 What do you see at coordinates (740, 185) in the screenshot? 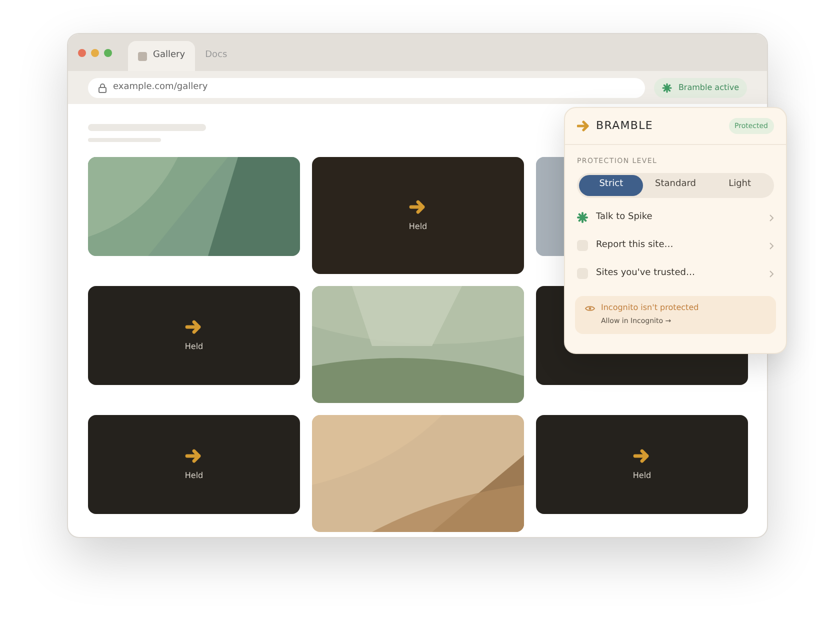
I see `level-option: Light` at bounding box center [740, 185].